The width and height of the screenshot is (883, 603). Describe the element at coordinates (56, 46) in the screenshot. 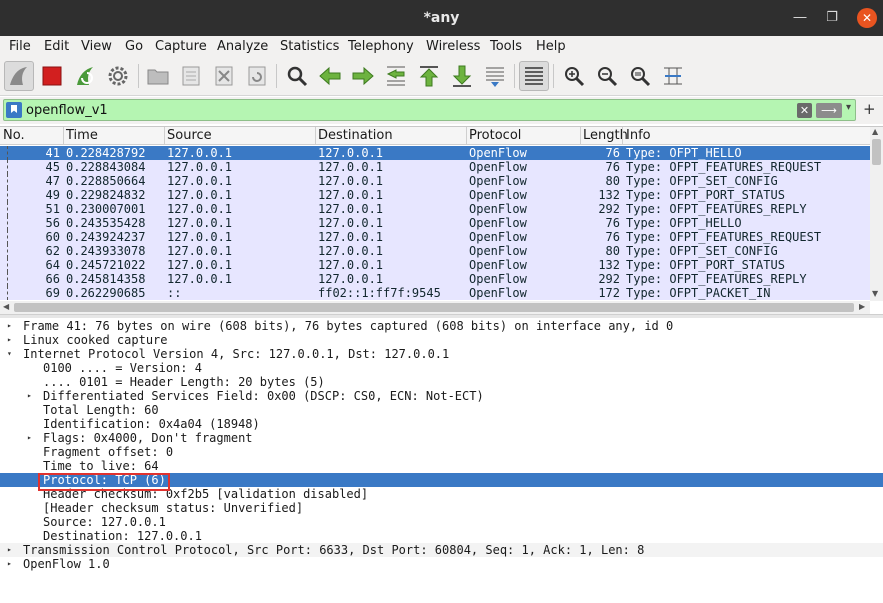

I see `menu-edit: Edit` at that location.